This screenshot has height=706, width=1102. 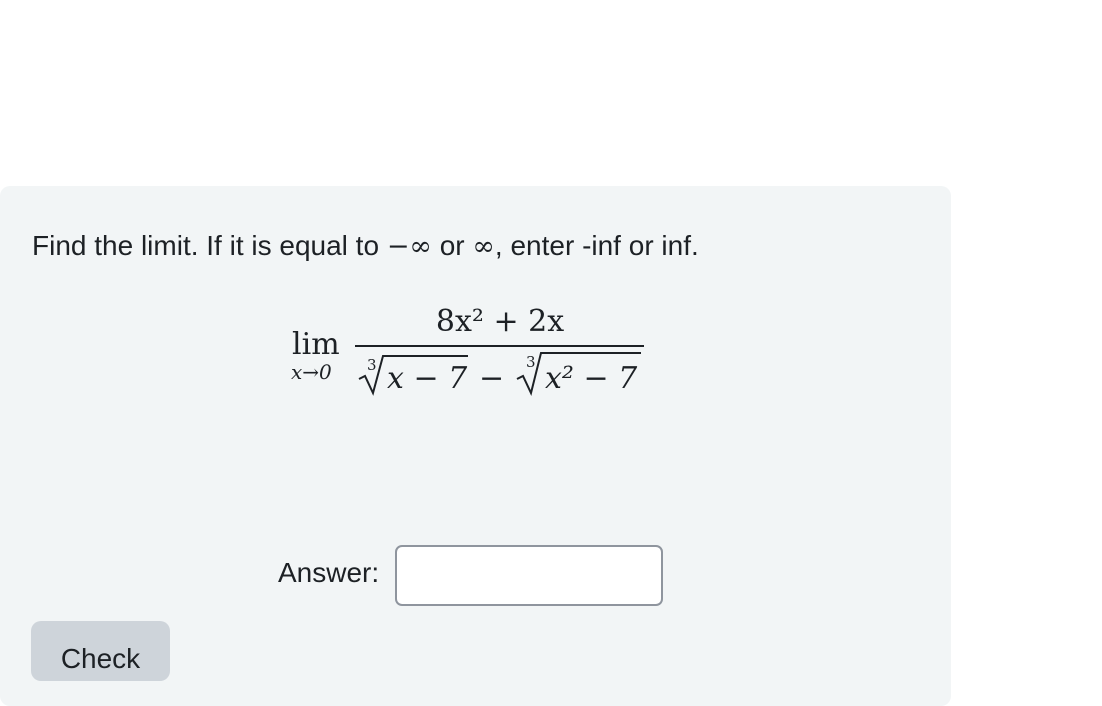 I want to click on limit-formula: lim x→0 8x² + 2x 3 x − 7 − 3 x² − 7, so click(x=470, y=350).